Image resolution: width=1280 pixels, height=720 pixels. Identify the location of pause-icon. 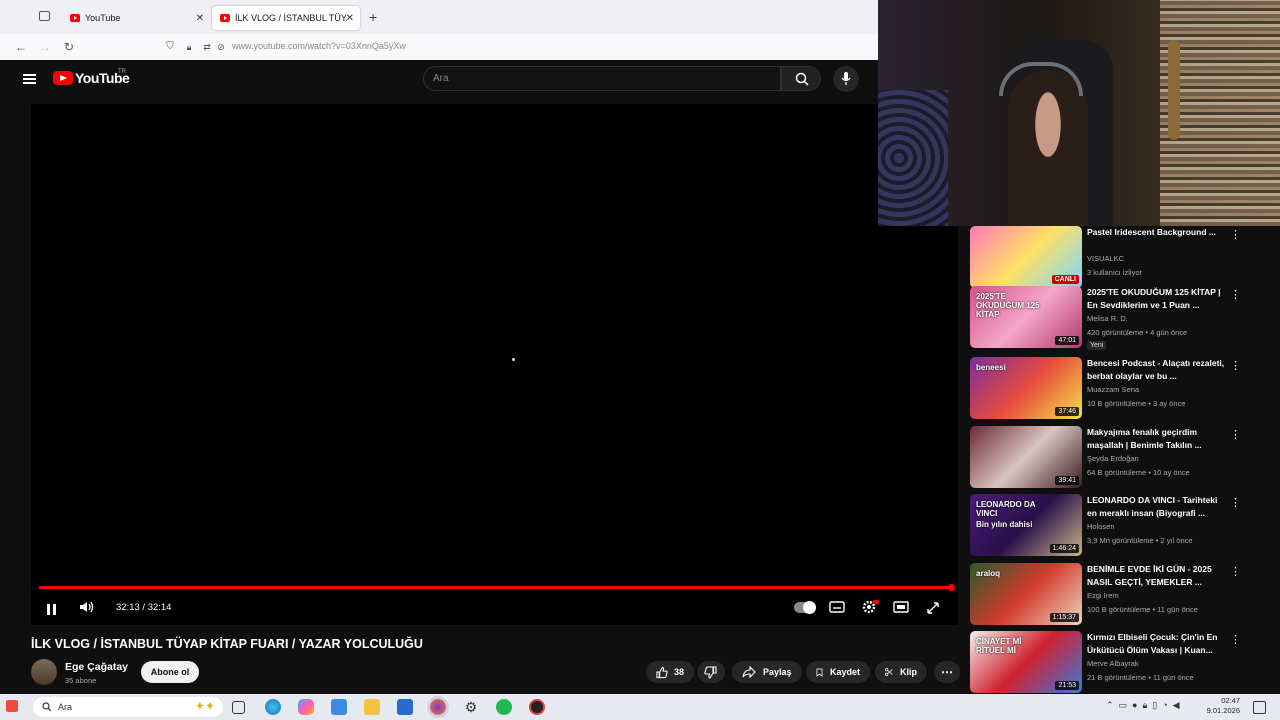
(53, 611).